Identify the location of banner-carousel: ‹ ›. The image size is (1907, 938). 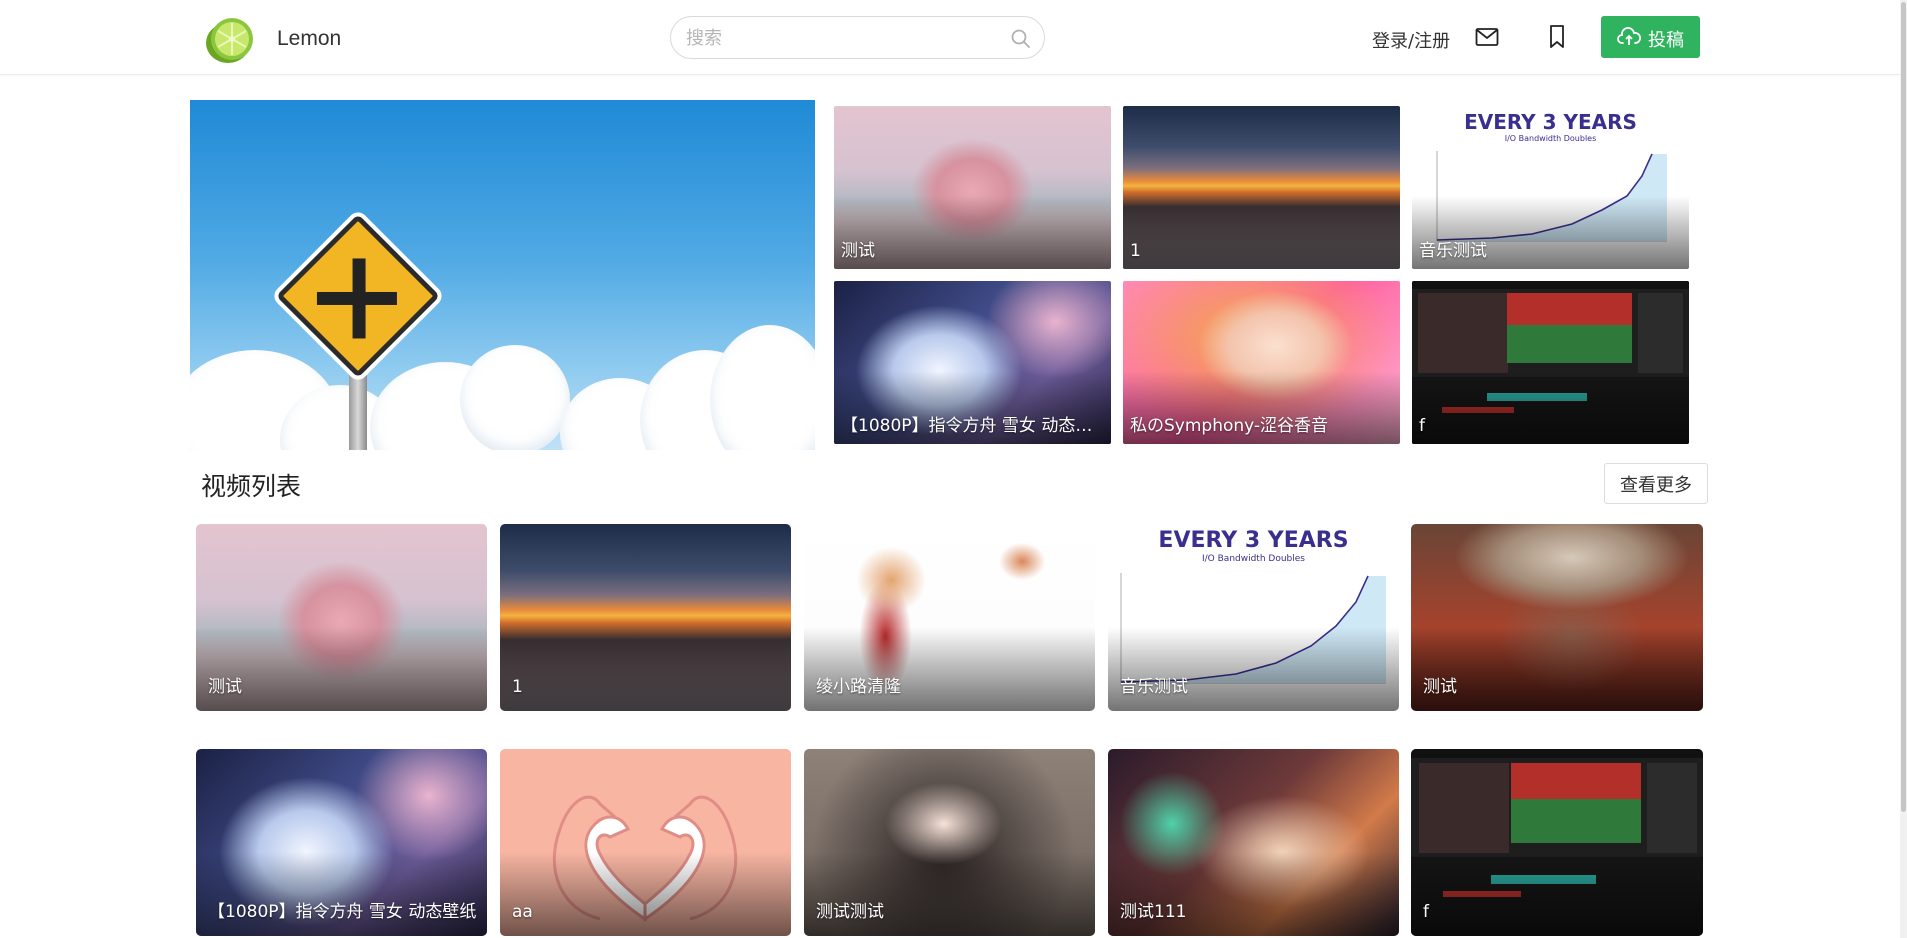
(502, 275).